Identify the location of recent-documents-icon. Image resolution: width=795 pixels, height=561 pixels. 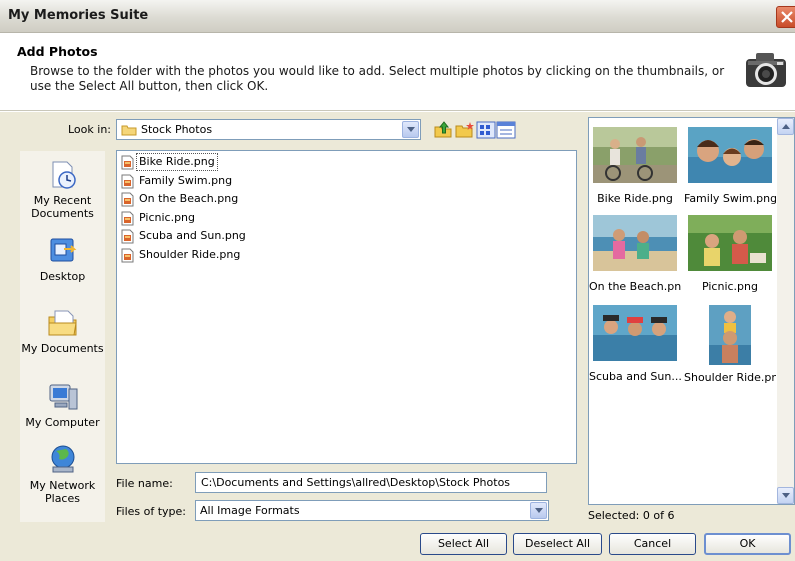
(64, 175).